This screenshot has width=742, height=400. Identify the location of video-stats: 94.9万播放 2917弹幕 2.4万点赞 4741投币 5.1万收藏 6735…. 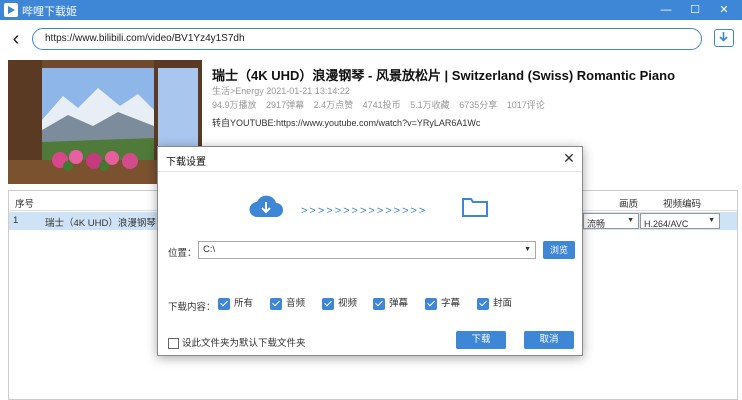
(382, 104).